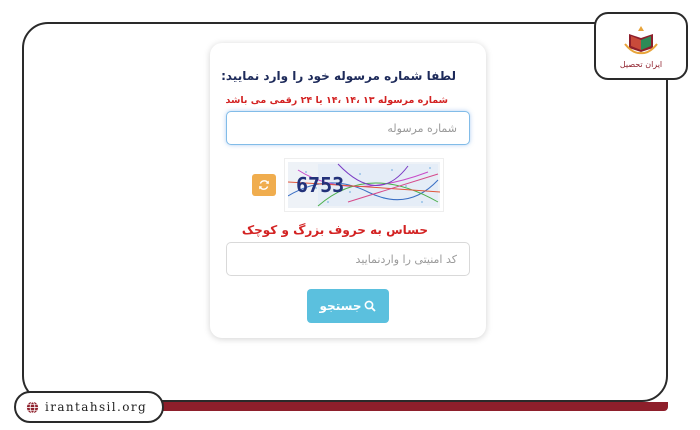 Image resolution: width=700 pixels, height=430 pixels. Describe the element at coordinates (348, 128) in the screenshot. I see `tracking-number-input` at that location.